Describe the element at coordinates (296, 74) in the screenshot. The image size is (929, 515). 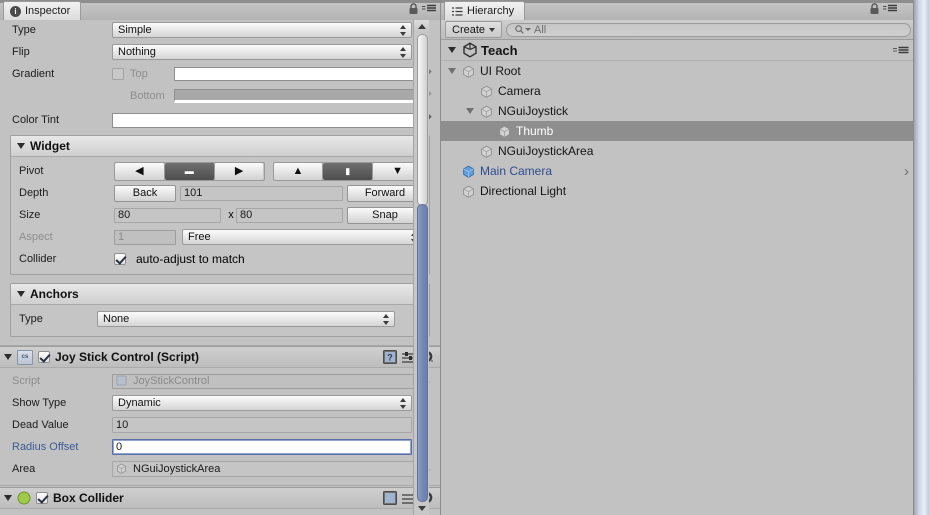
I see `gradient-top-color-field` at that location.